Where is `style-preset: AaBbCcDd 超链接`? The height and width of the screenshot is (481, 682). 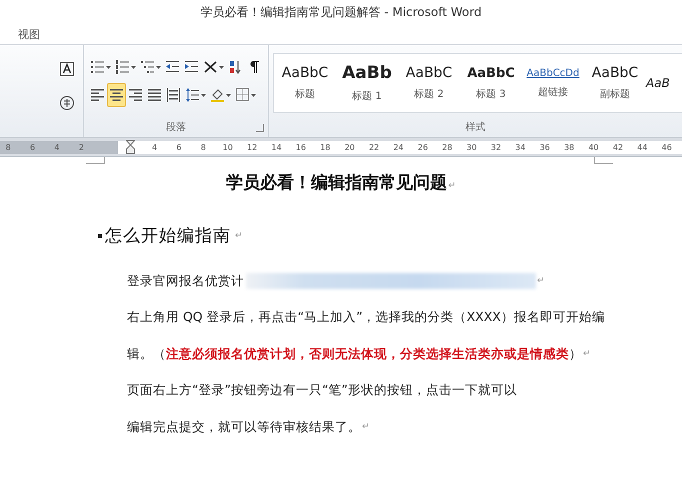
style-preset: AaBbCcDd 超链接 is located at coordinates (553, 83).